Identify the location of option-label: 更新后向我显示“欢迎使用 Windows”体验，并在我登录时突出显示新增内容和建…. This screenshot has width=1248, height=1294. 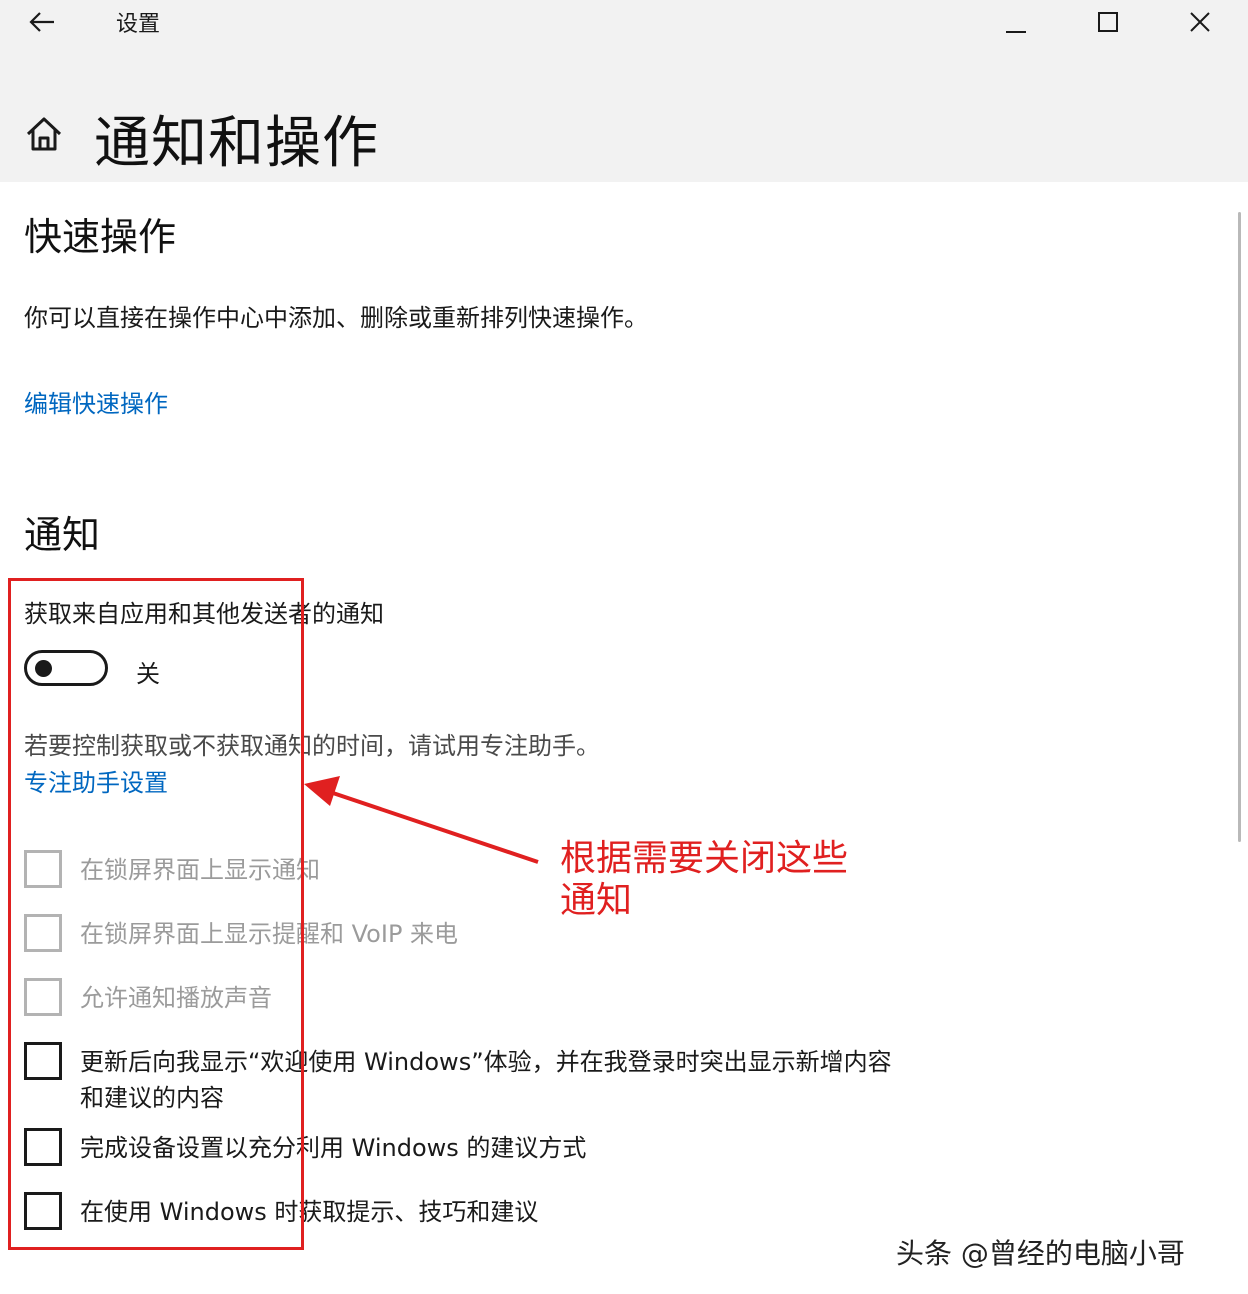
(486, 1080).